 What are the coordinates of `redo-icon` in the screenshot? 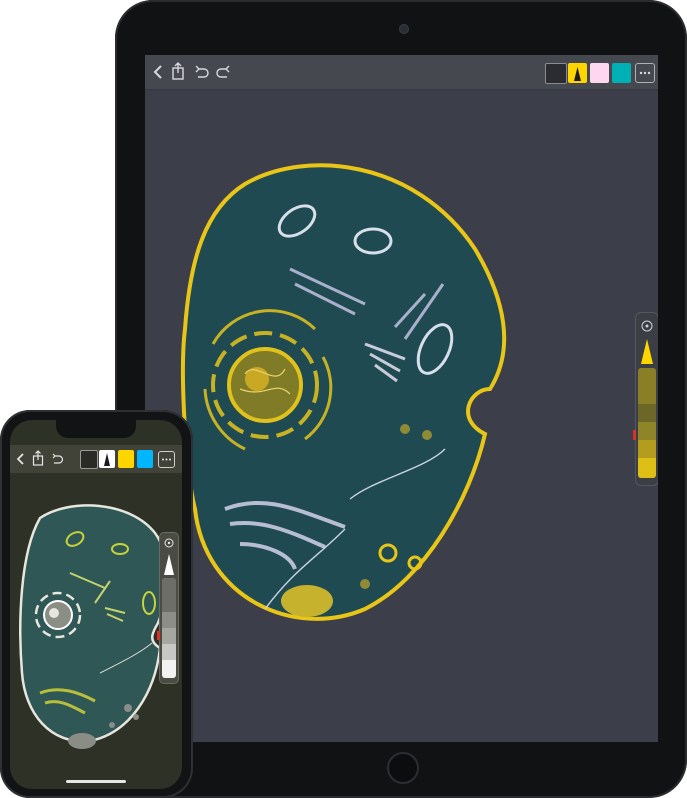 It's located at (223, 72).